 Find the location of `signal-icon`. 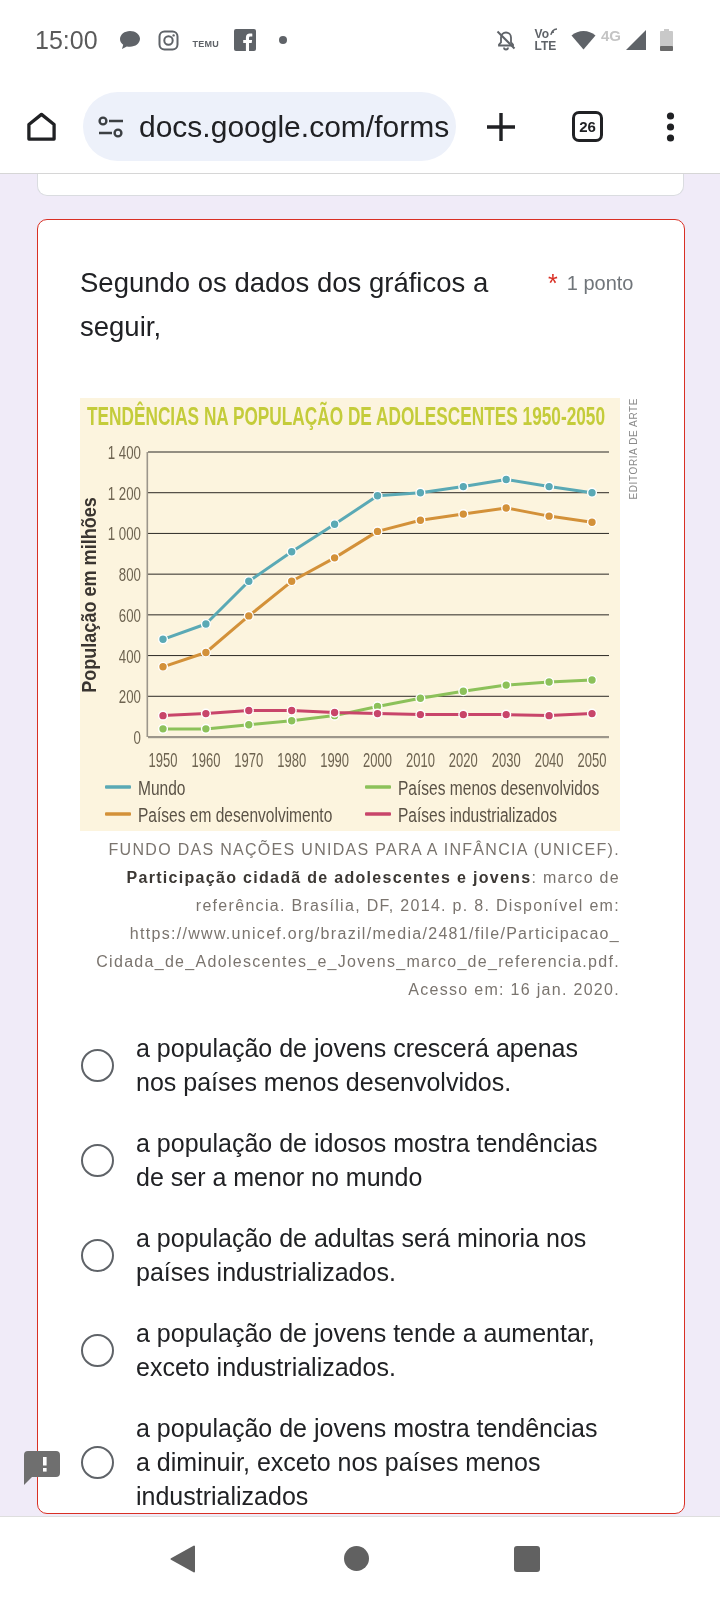

signal-icon is located at coordinates (636, 40).